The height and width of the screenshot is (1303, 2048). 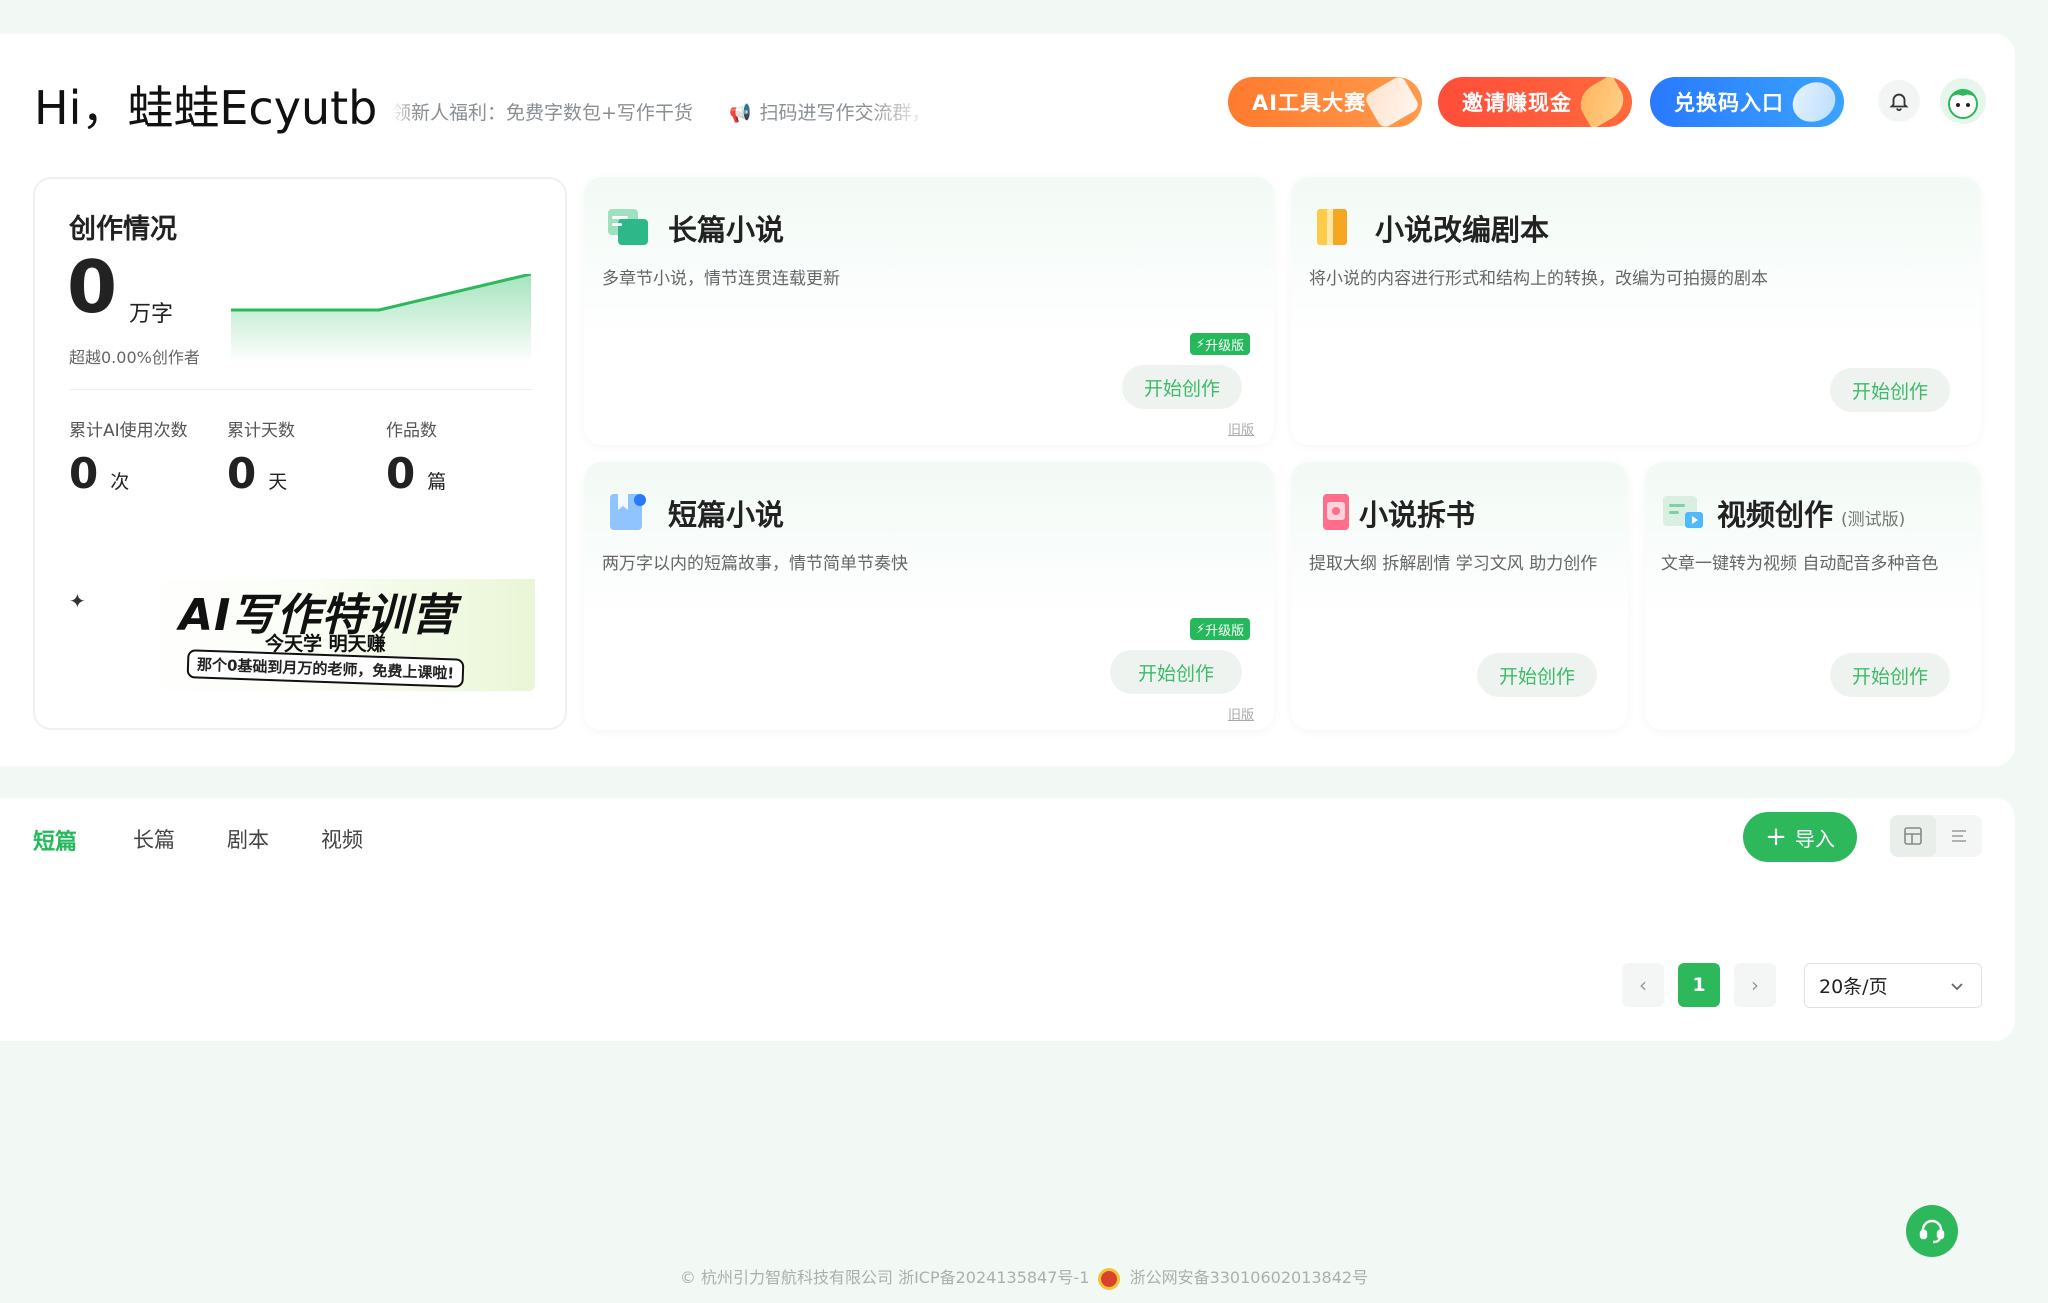 I want to click on tab-script: 剧本, so click(x=248, y=839).